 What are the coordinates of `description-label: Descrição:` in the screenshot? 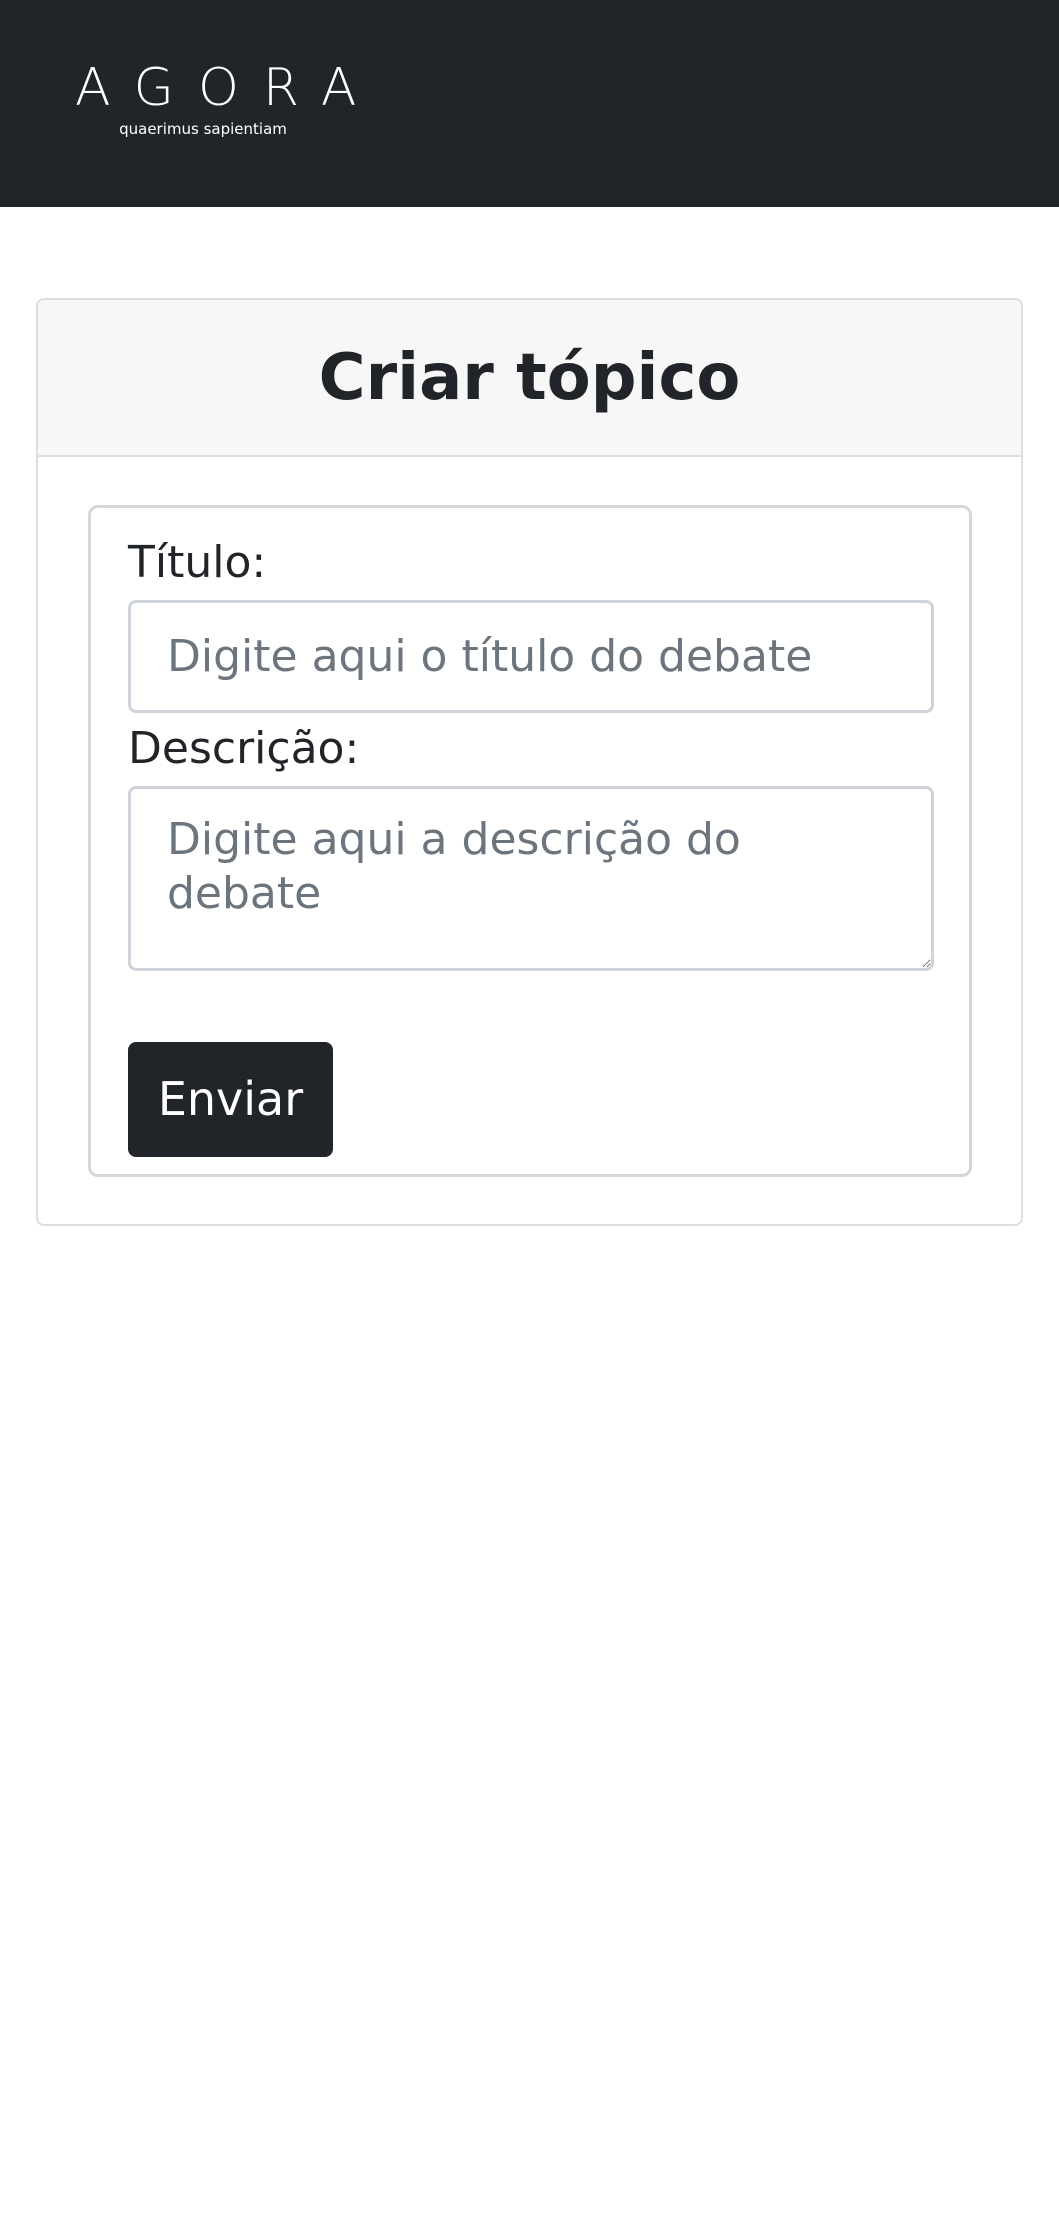 It's located at (244, 748).